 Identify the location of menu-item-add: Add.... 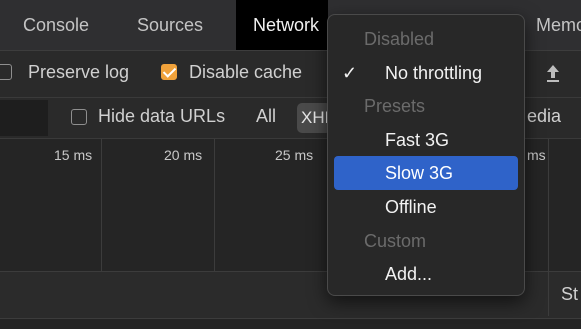
(427, 274).